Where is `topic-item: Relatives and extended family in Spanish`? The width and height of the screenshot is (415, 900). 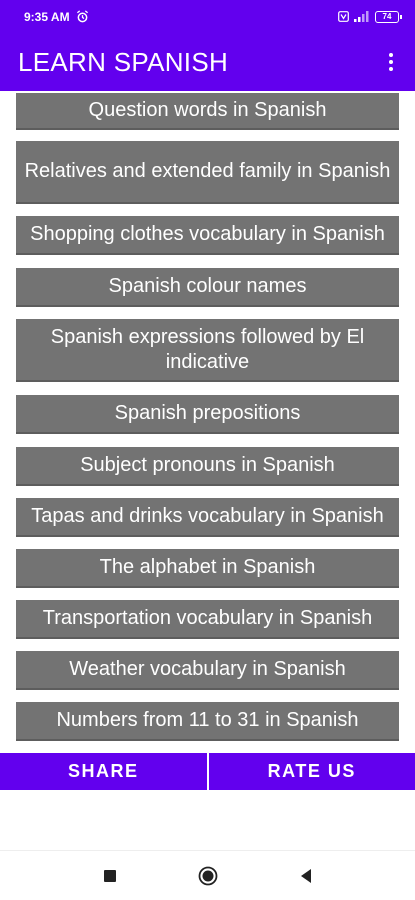
topic-item: Relatives and extended family in Spanish is located at coordinates (207, 172).